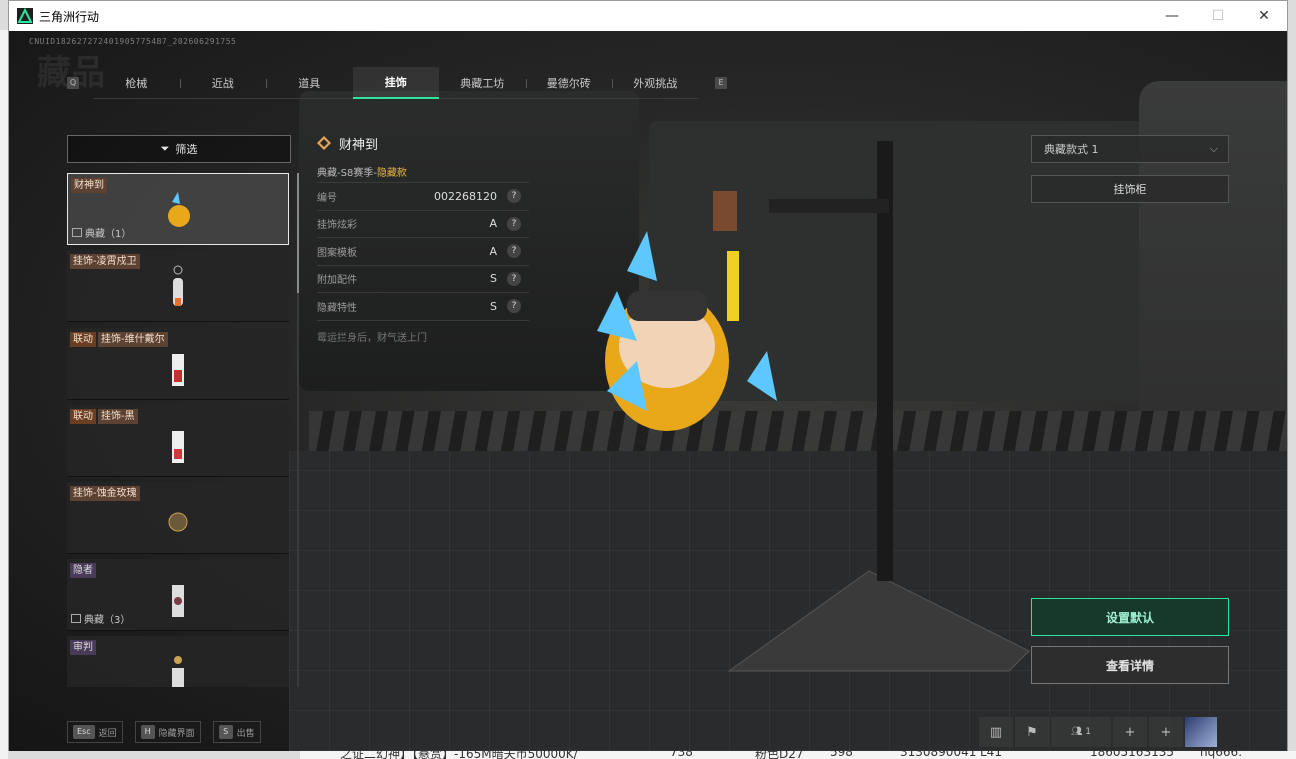  I want to click on item-name-tag: 挂饰-凌霄戍卫, so click(105, 261).